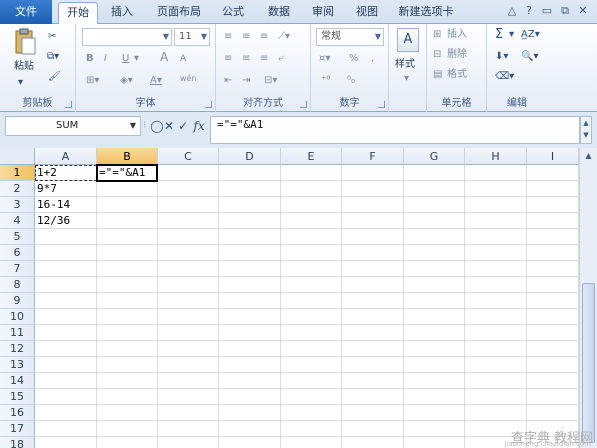  Describe the element at coordinates (125, 59) in the screenshot. I see `underline-button: U` at that location.